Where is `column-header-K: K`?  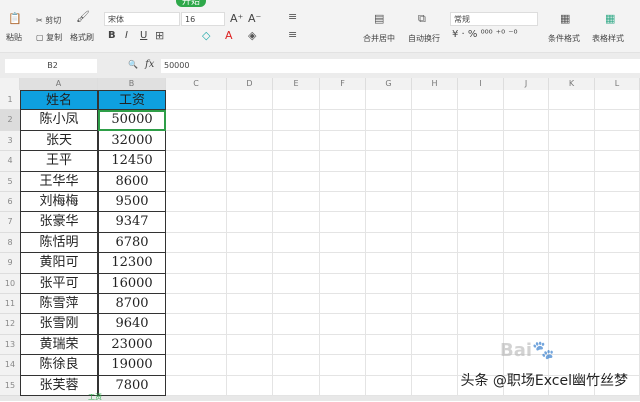
column-header-K: K is located at coordinates (572, 84).